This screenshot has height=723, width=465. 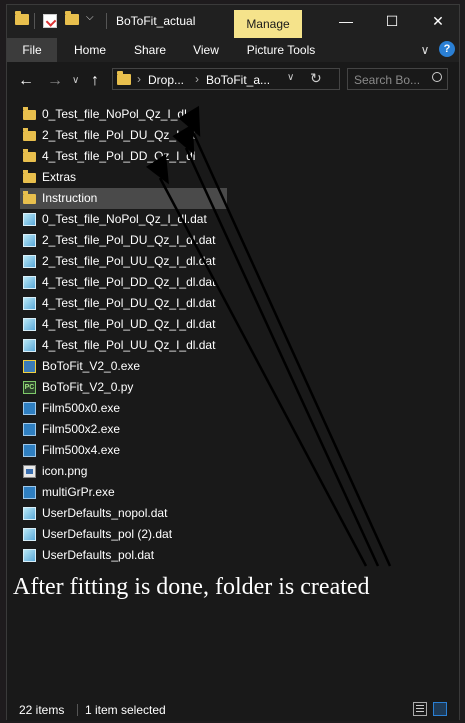 What do you see at coordinates (392, 21) in the screenshot?
I see `maximize-button: ☐` at bounding box center [392, 21].